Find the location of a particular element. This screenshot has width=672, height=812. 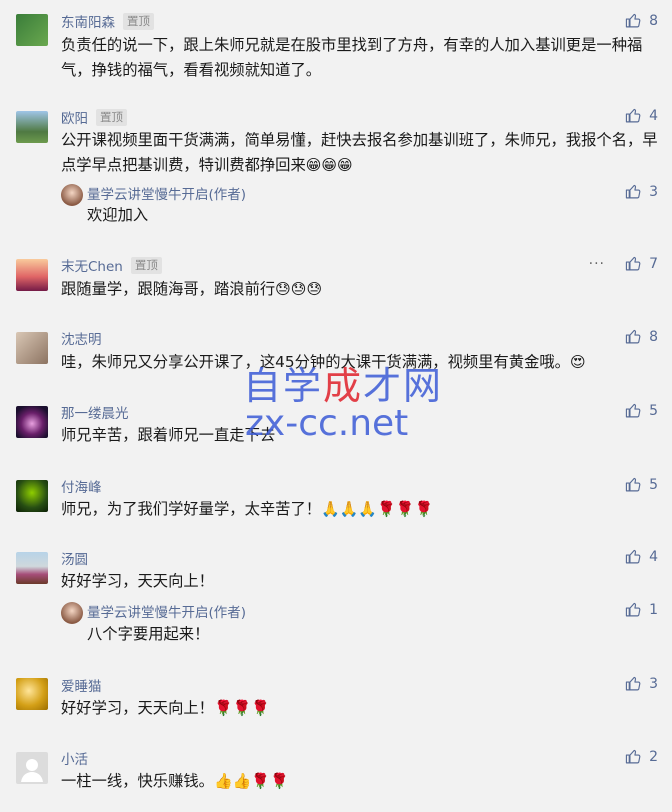

commenter-name: 汤圆 is located at coordinates (74, 558).